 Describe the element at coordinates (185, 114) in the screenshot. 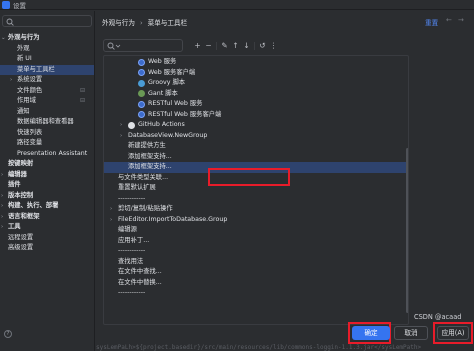

I see `tree-row-label: RESTful Web 服务客户端` at that location.